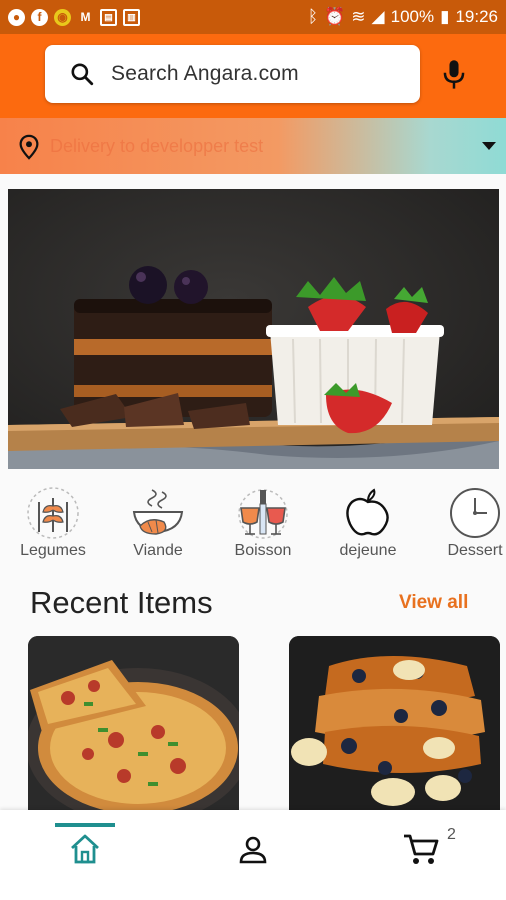  Describe the element at coordinates (368, 550) in the screenshot. I see `category-label: dejeune` at that location.